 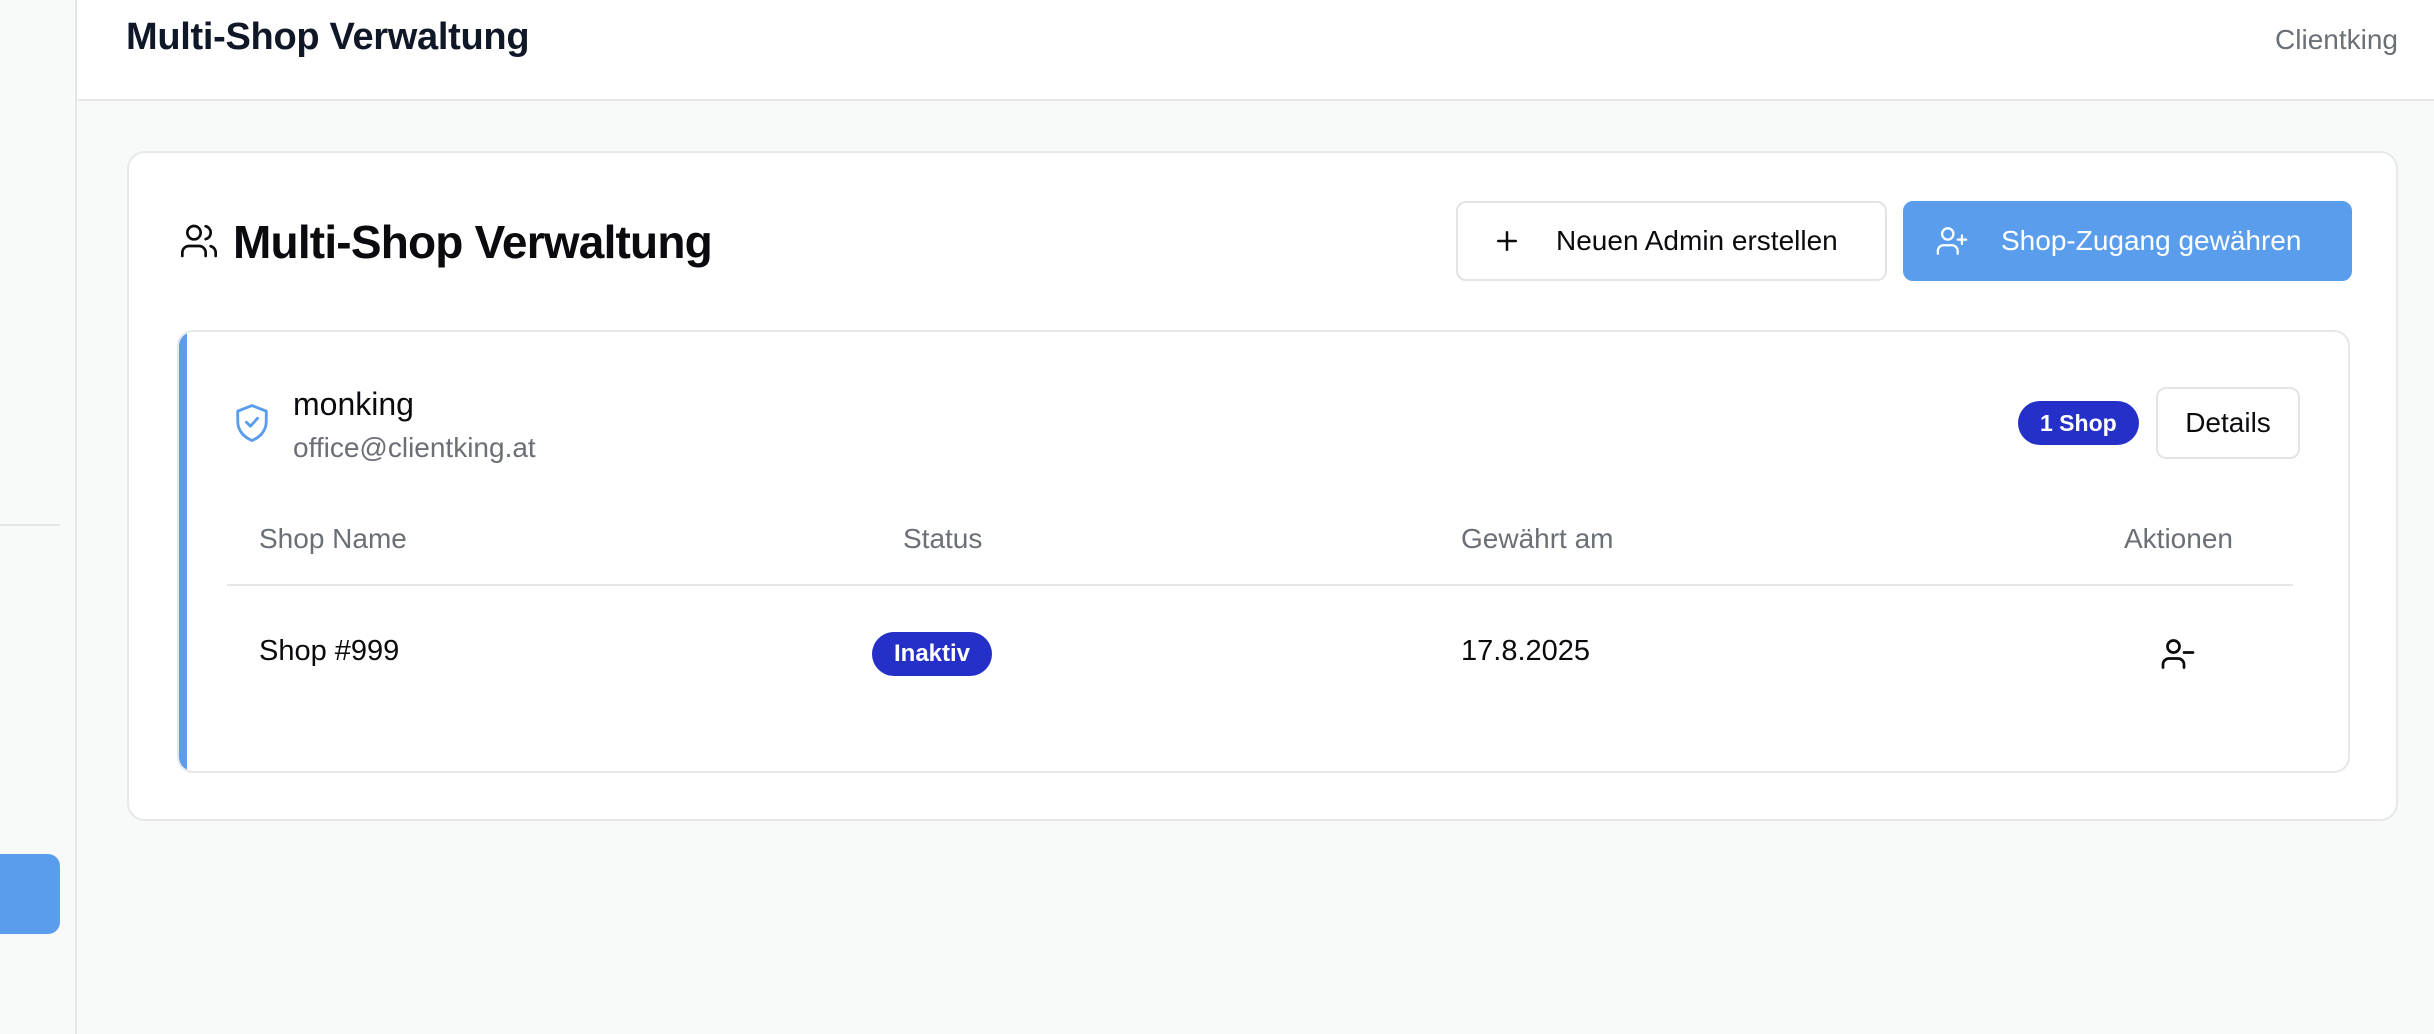 What do you see at coordinates (183, 551) in the screenshot?
I see `admin-card-accent` at bounding box center [183, 551].